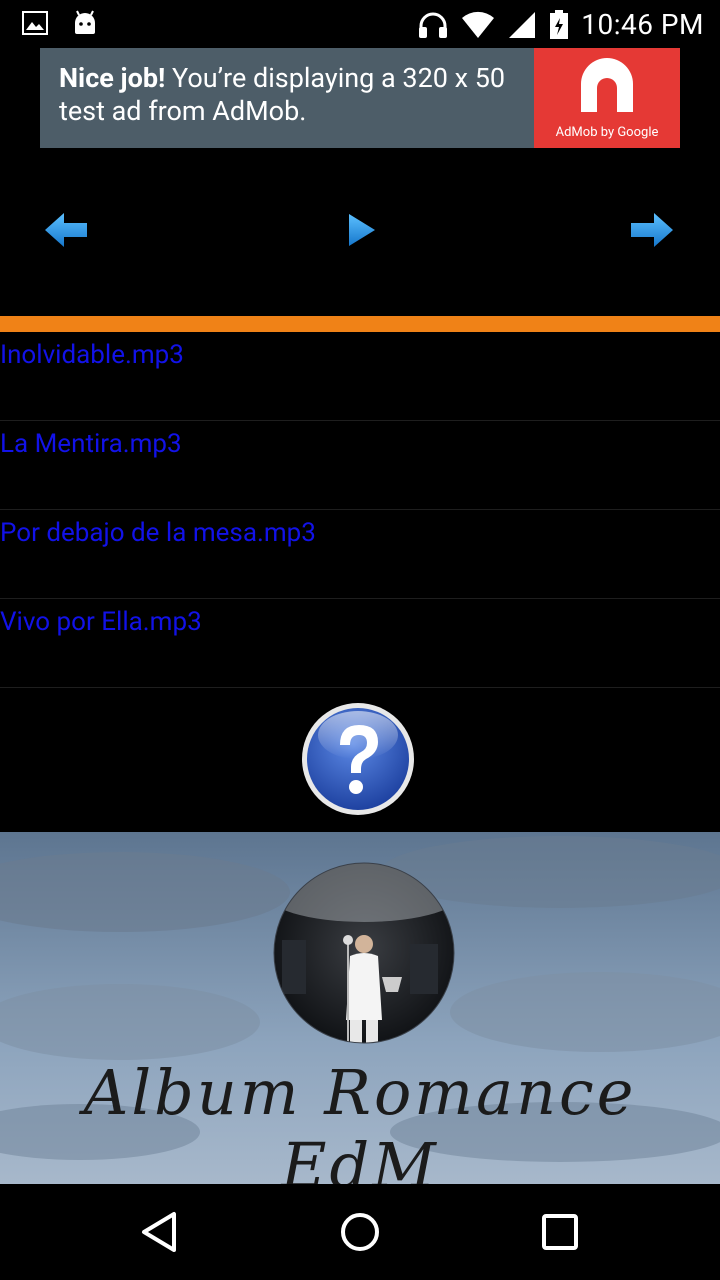  What do you see at coordinates (360, 324) in the screenshot?
I see `orange-divider` at bounding box center [360, 324].